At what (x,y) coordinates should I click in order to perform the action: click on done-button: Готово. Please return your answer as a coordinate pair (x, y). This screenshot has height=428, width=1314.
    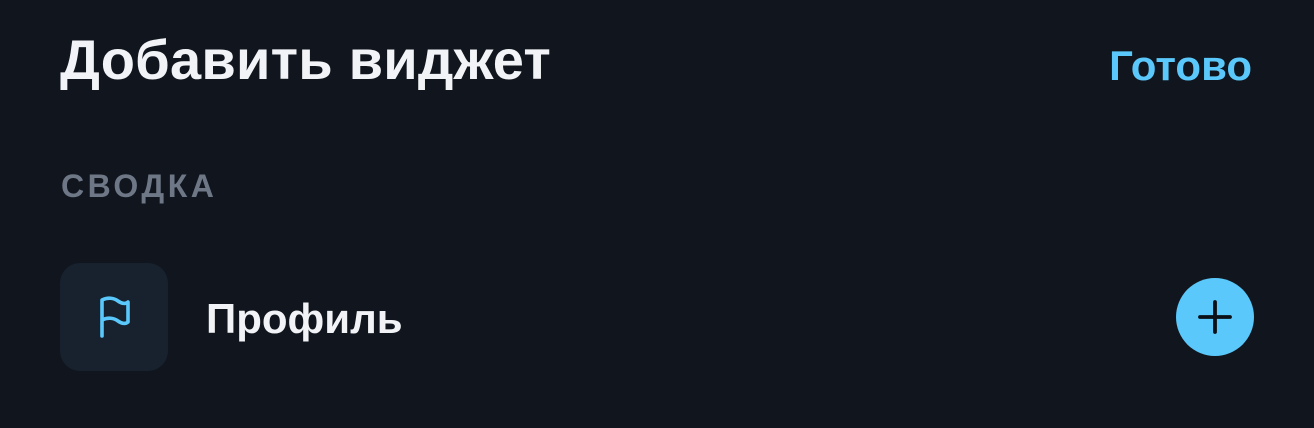
    Looking at the image, I should click on (1180, 66).